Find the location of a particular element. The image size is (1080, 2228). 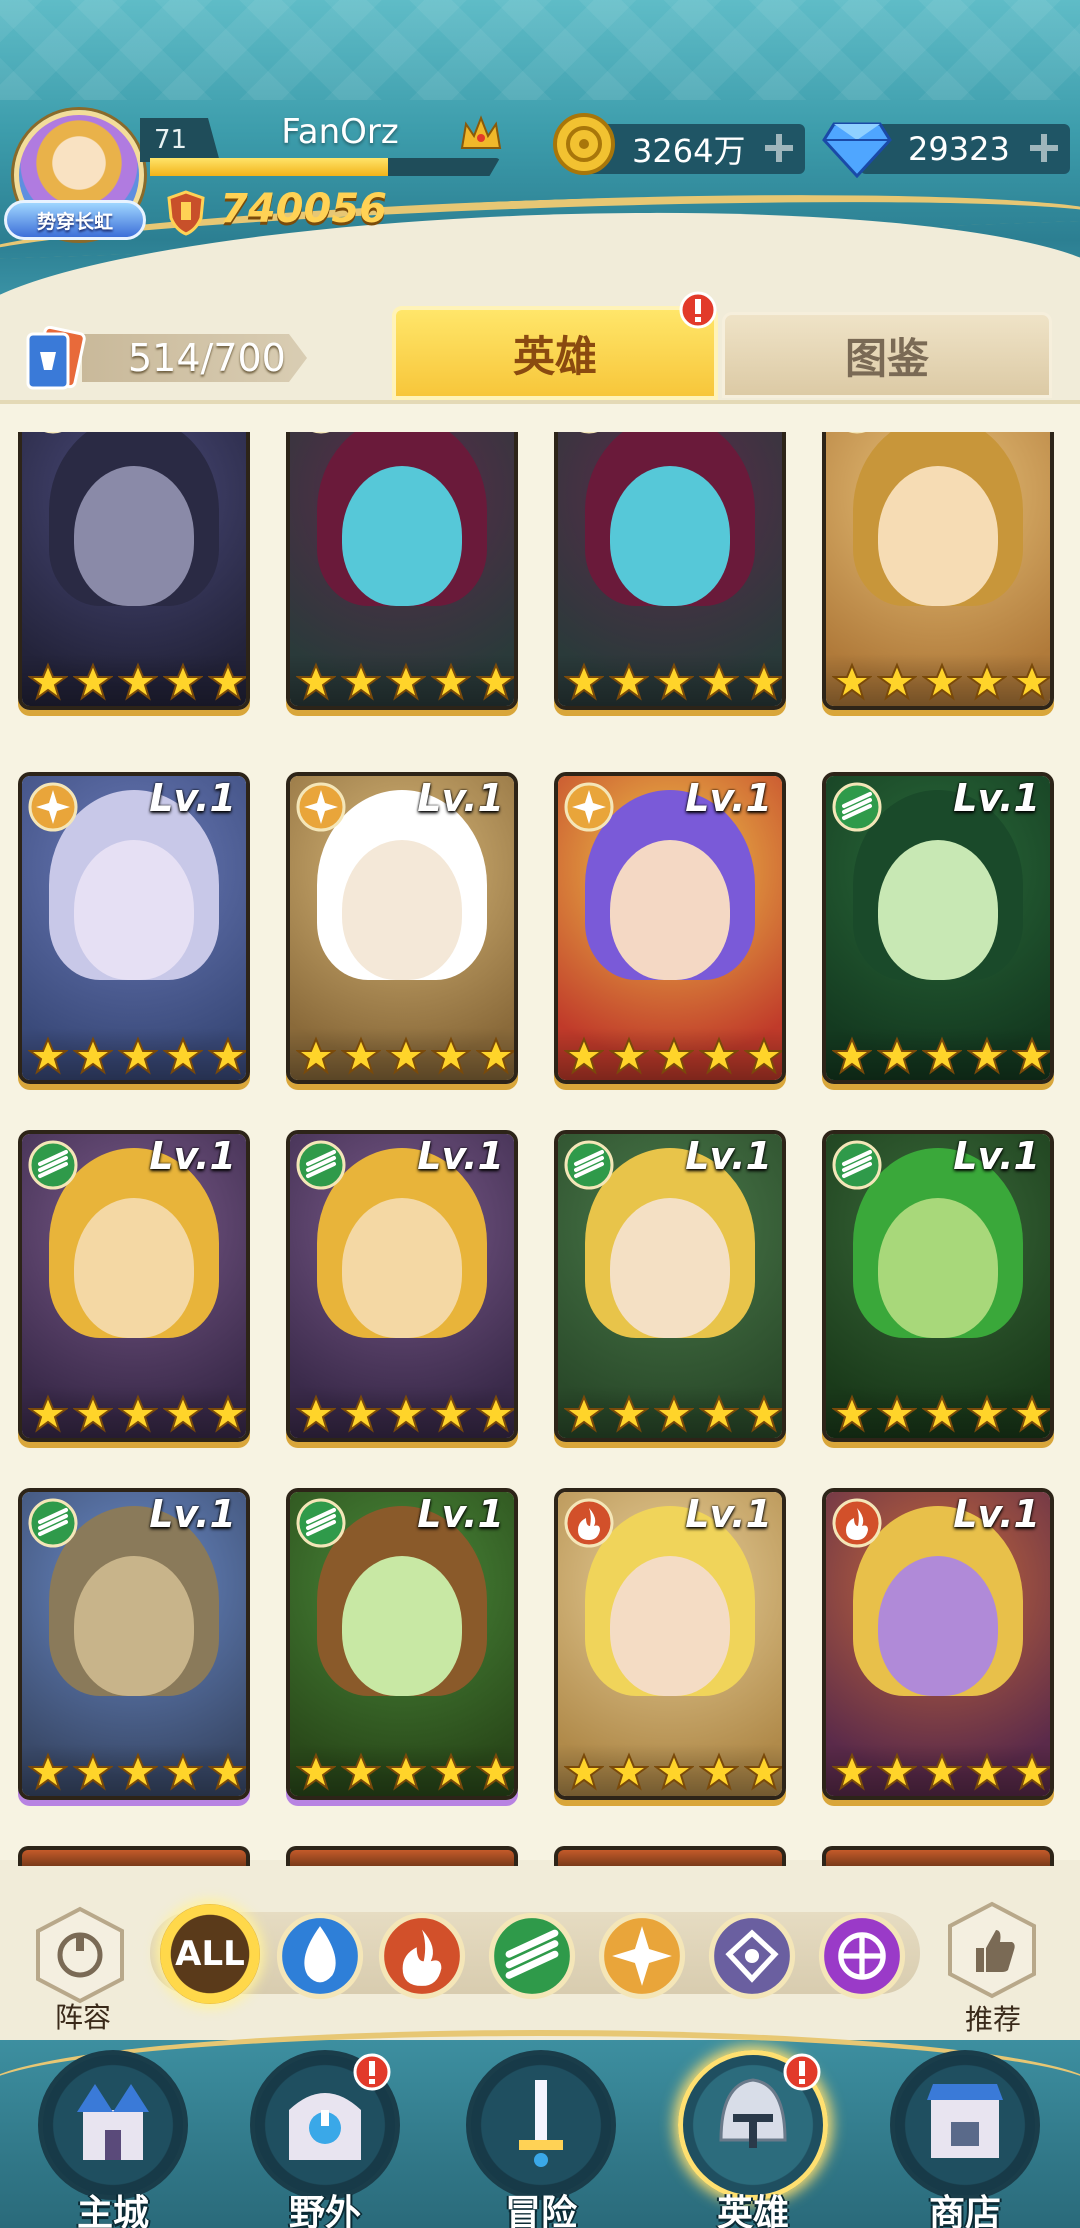

filter-arcane is located at coordinates (862, 1956).